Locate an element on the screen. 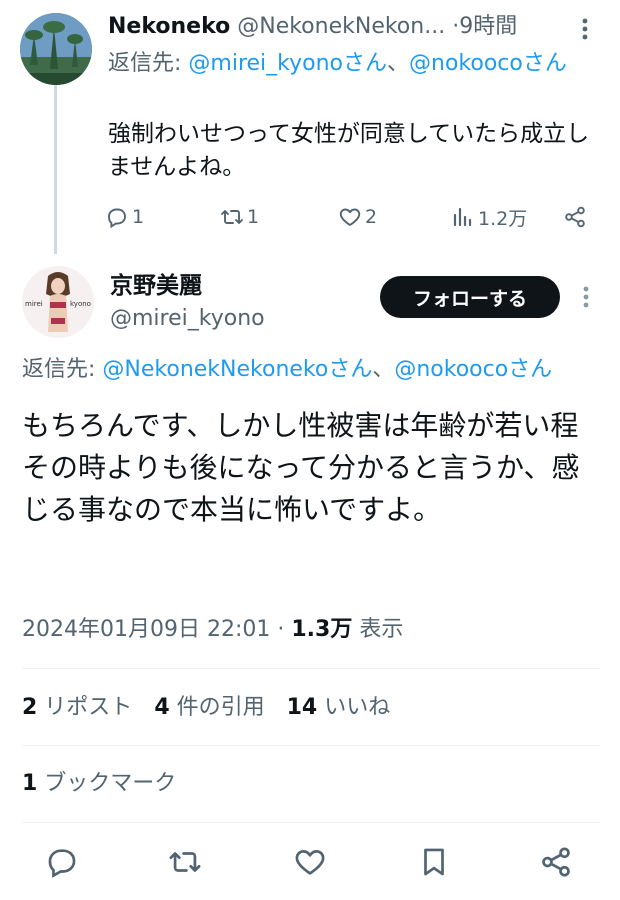 This screenshot has width=620, height=900. bookmark-icon is located at coordinates (434, 862).